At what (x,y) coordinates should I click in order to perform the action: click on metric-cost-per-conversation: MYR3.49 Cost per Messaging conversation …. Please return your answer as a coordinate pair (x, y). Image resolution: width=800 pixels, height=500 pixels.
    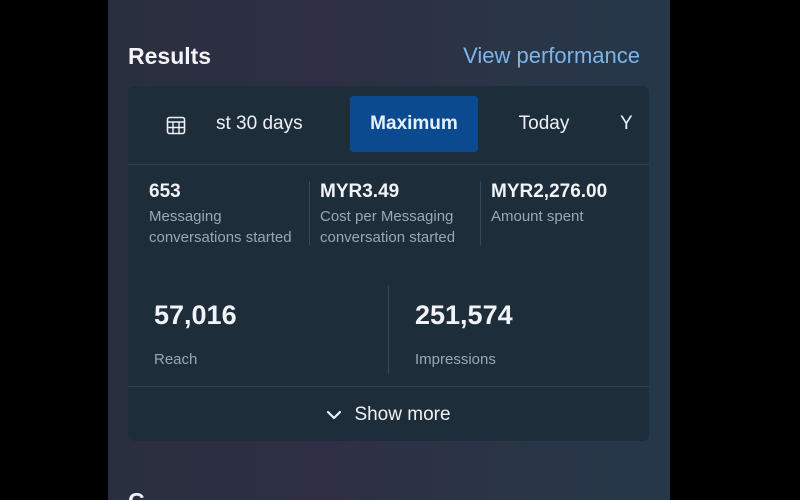
    Looking at the image, I should click on (387, 214).